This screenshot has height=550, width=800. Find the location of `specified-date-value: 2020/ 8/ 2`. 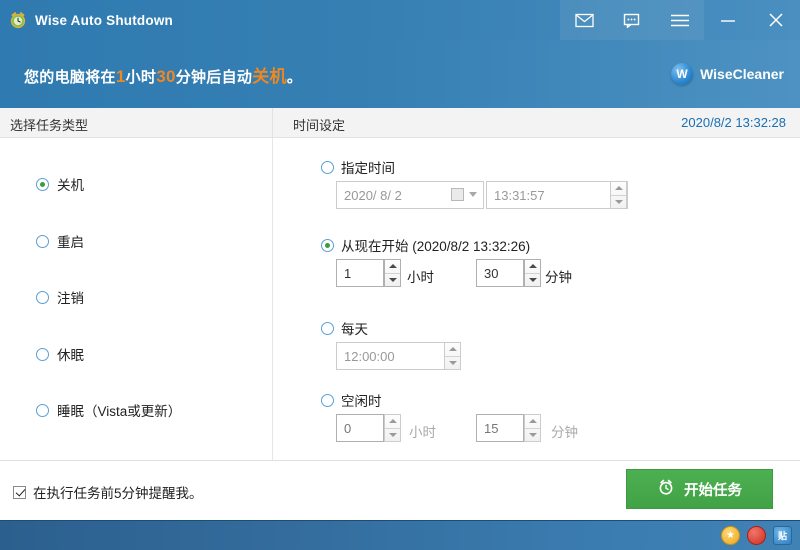

specified-date-value: 2020/ 8/ 2 is located at coordinates (373, 195).